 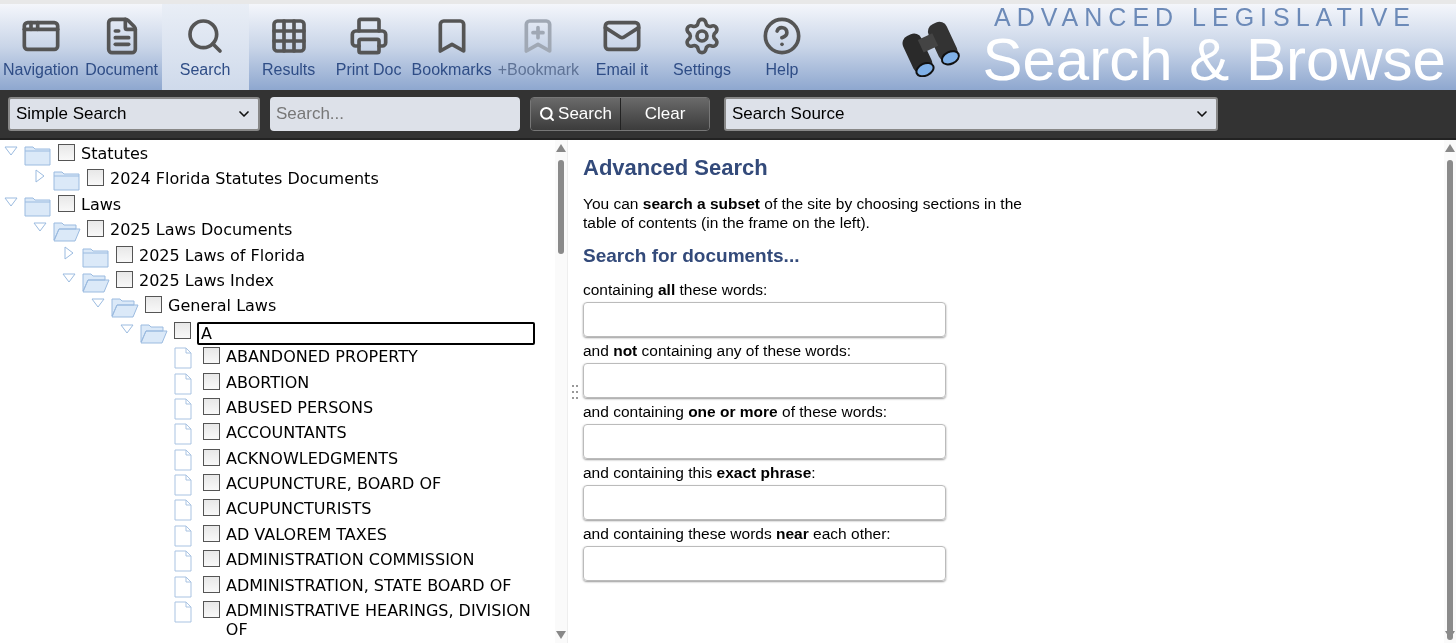 What do you see at coordinates (547, 114) in the screenshot?
I see `search-icon` at bounding box center [547, 114].